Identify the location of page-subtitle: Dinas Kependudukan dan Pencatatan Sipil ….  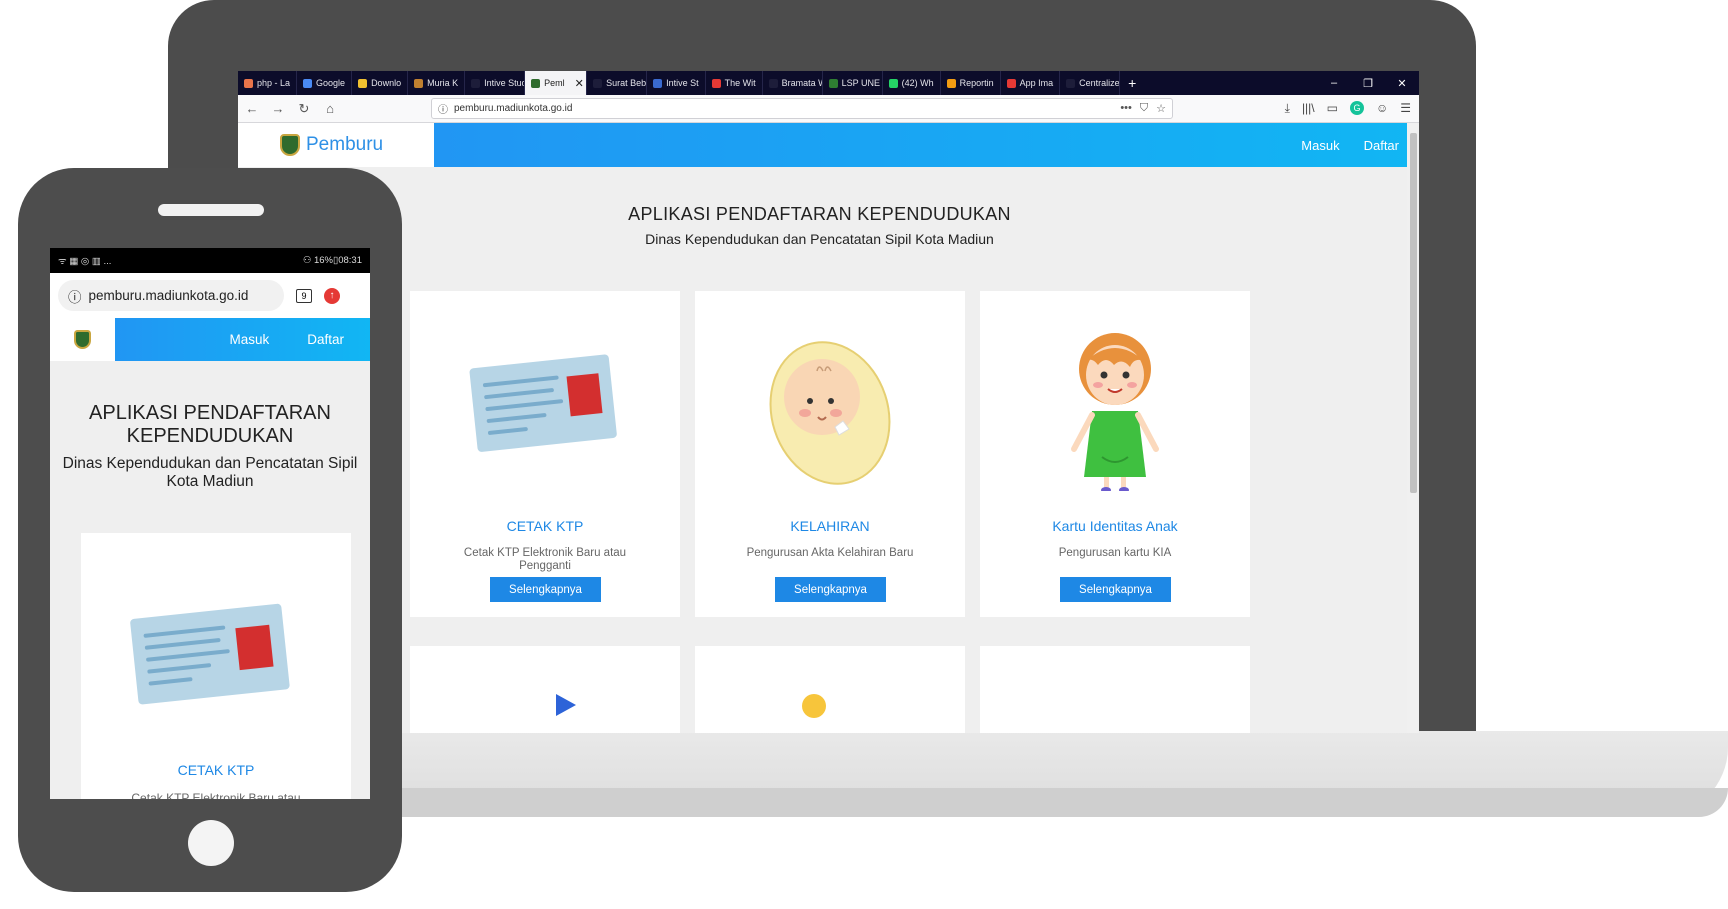
(819, 239).